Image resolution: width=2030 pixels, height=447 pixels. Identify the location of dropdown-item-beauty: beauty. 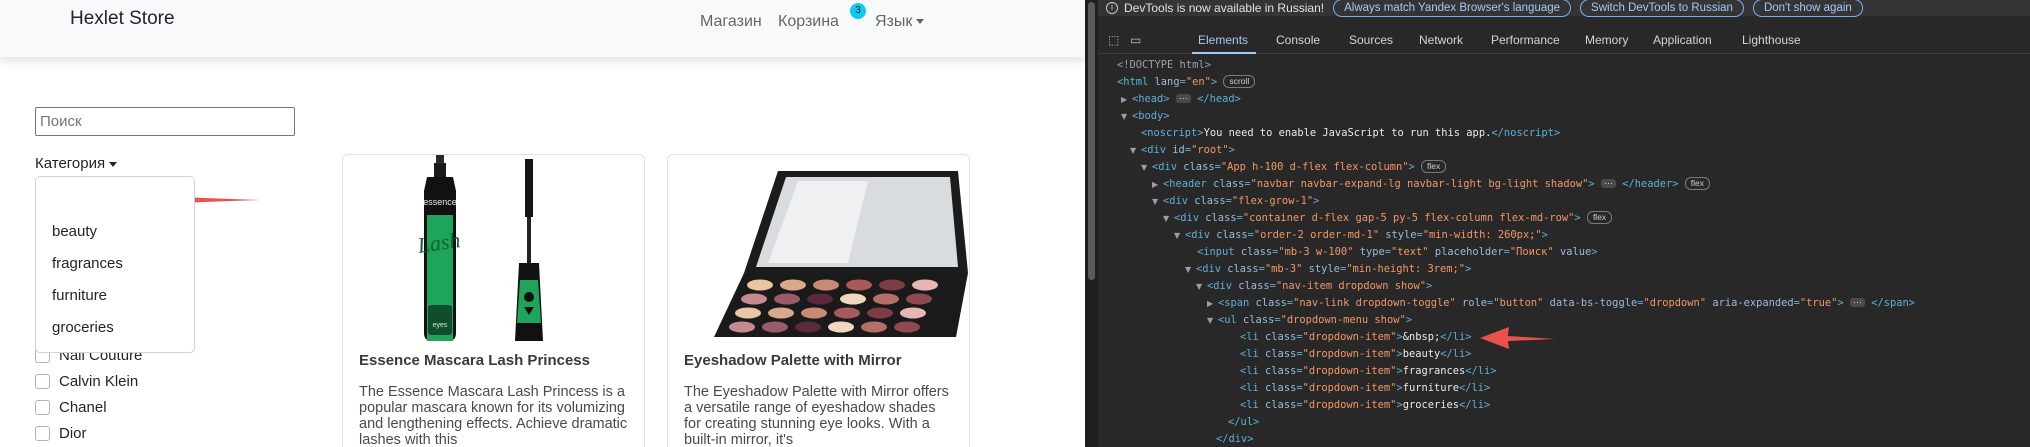
(74, 231).